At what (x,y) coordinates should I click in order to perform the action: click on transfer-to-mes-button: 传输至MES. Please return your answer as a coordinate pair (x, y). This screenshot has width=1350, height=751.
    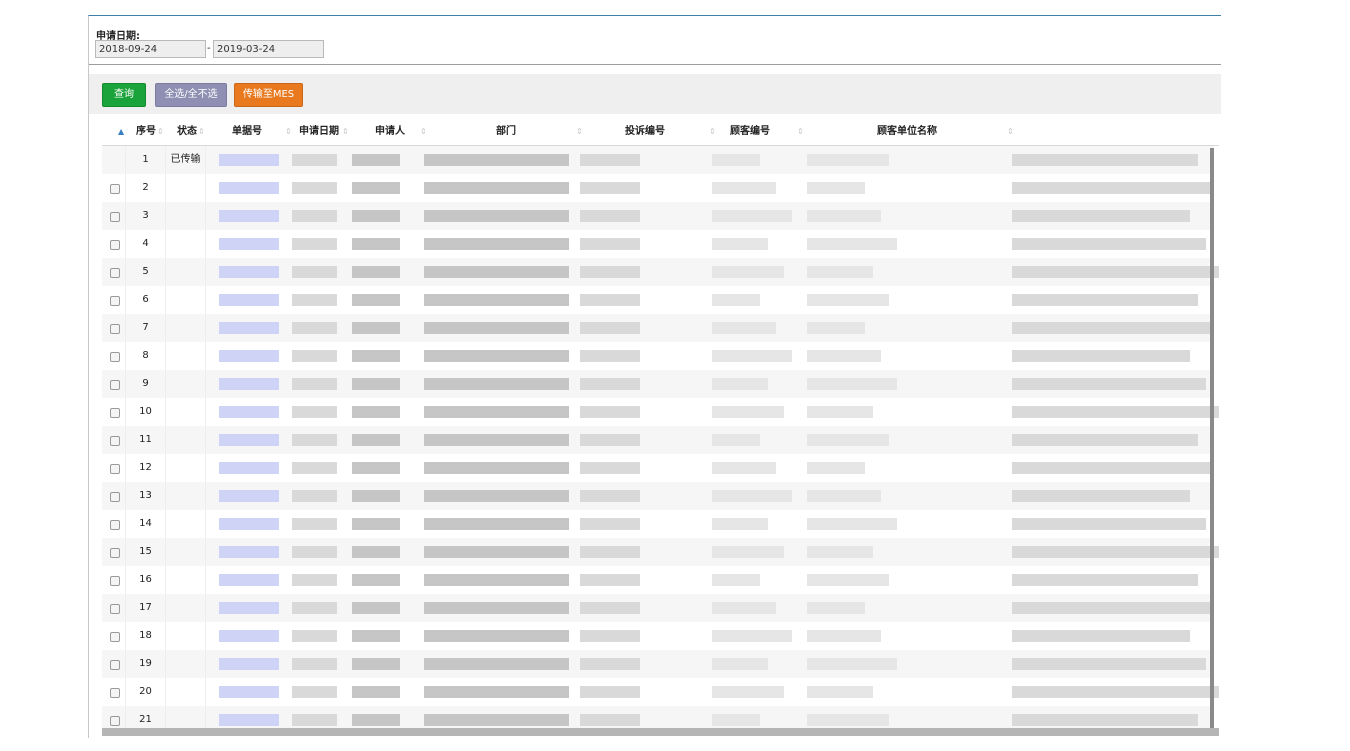
    Looking at the image, I should click on (268, 95).